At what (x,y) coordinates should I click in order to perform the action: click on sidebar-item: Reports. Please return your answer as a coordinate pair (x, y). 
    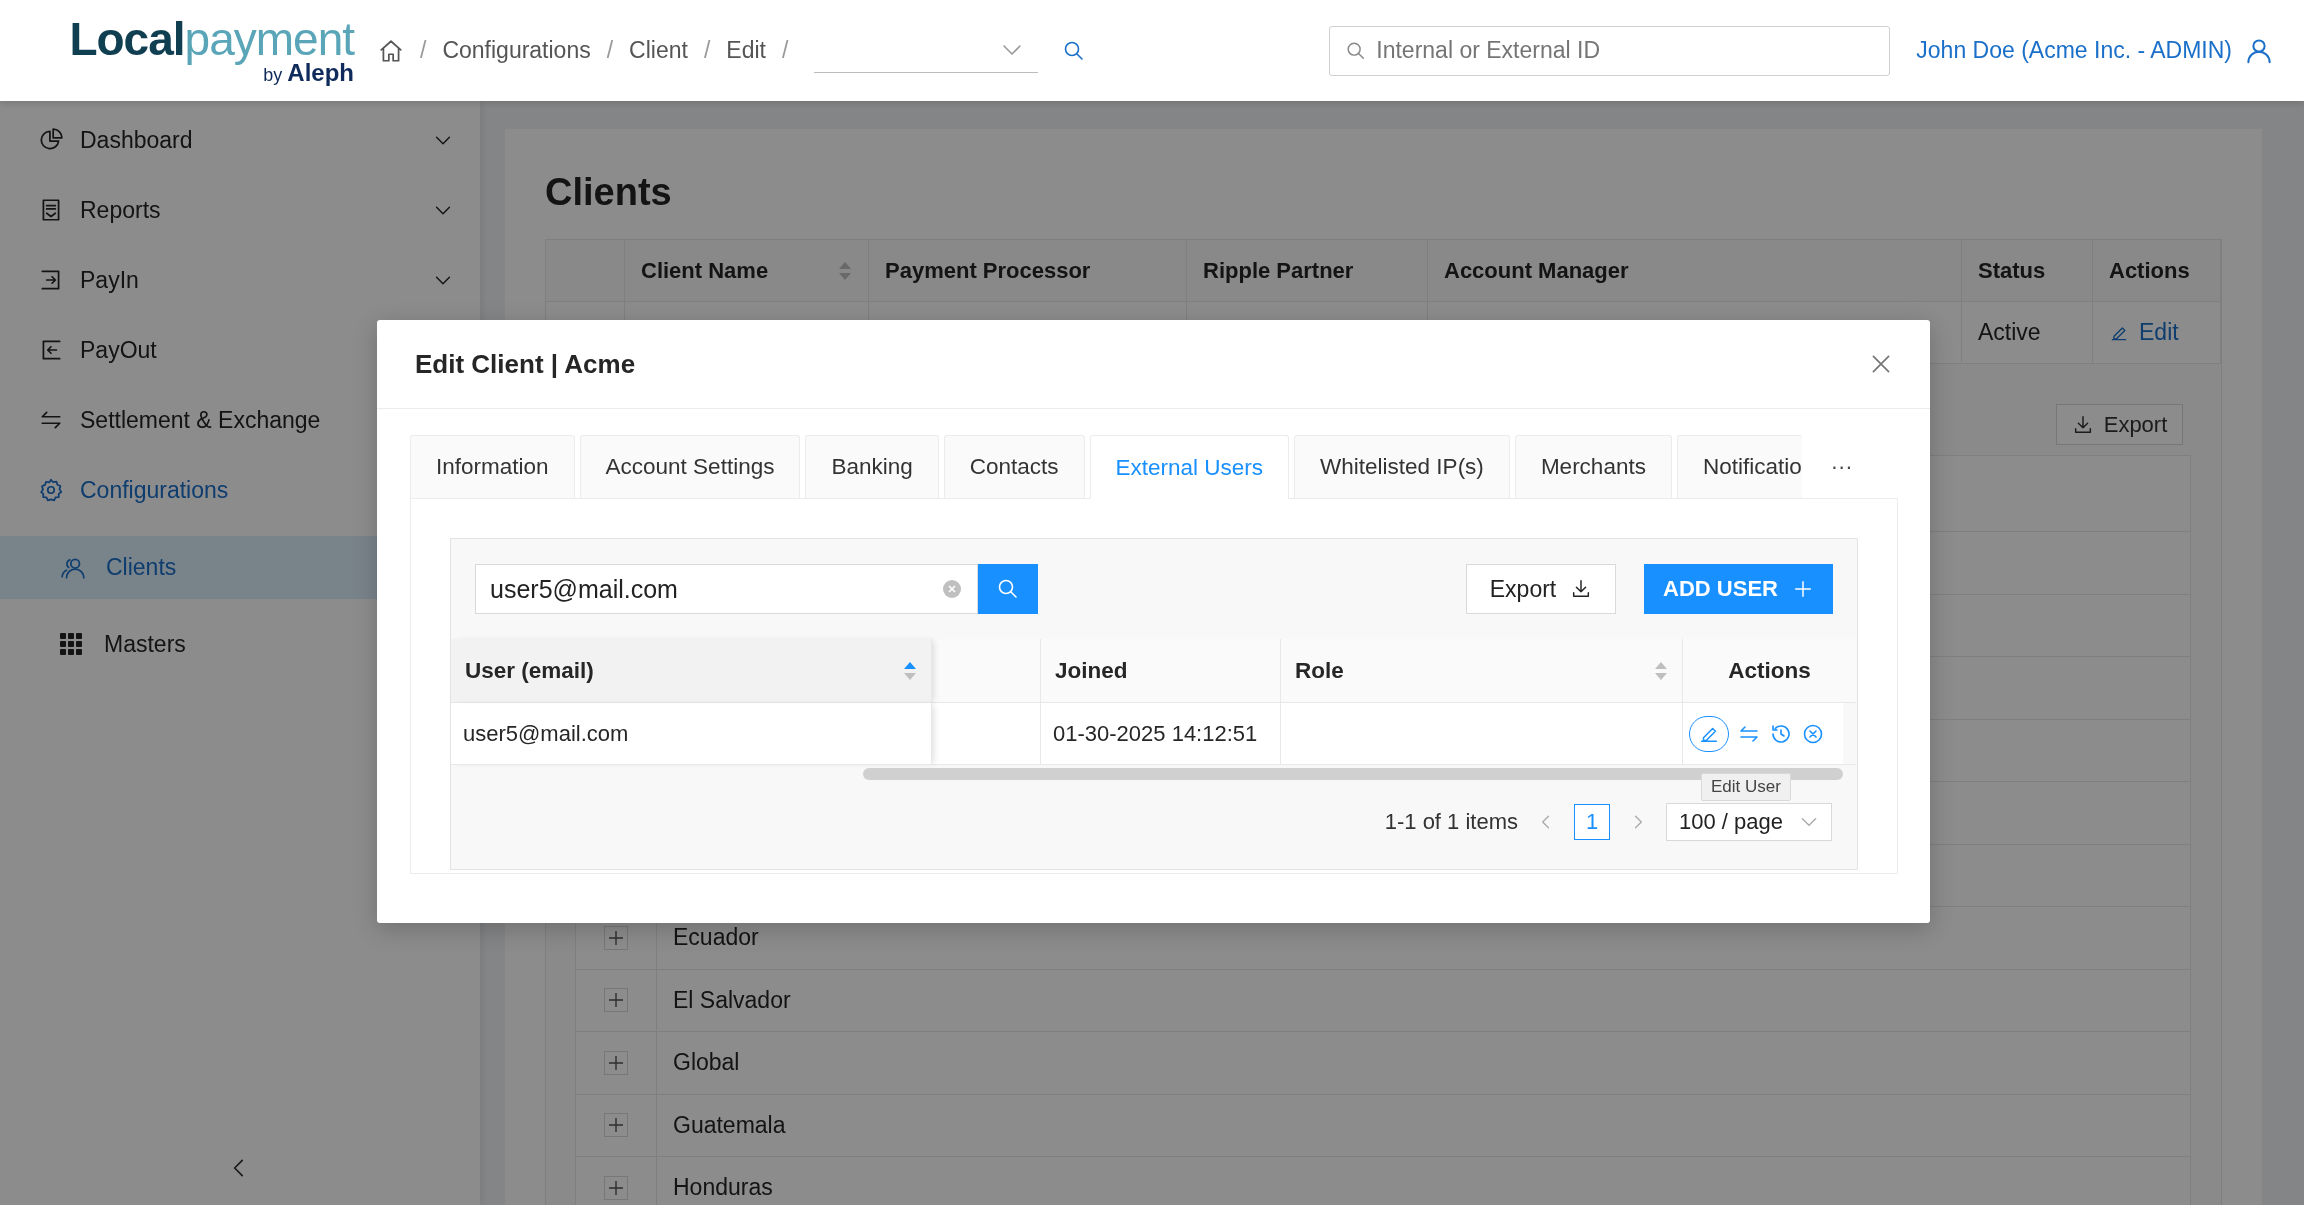
    Looking at the image, I should click on (240, 210).